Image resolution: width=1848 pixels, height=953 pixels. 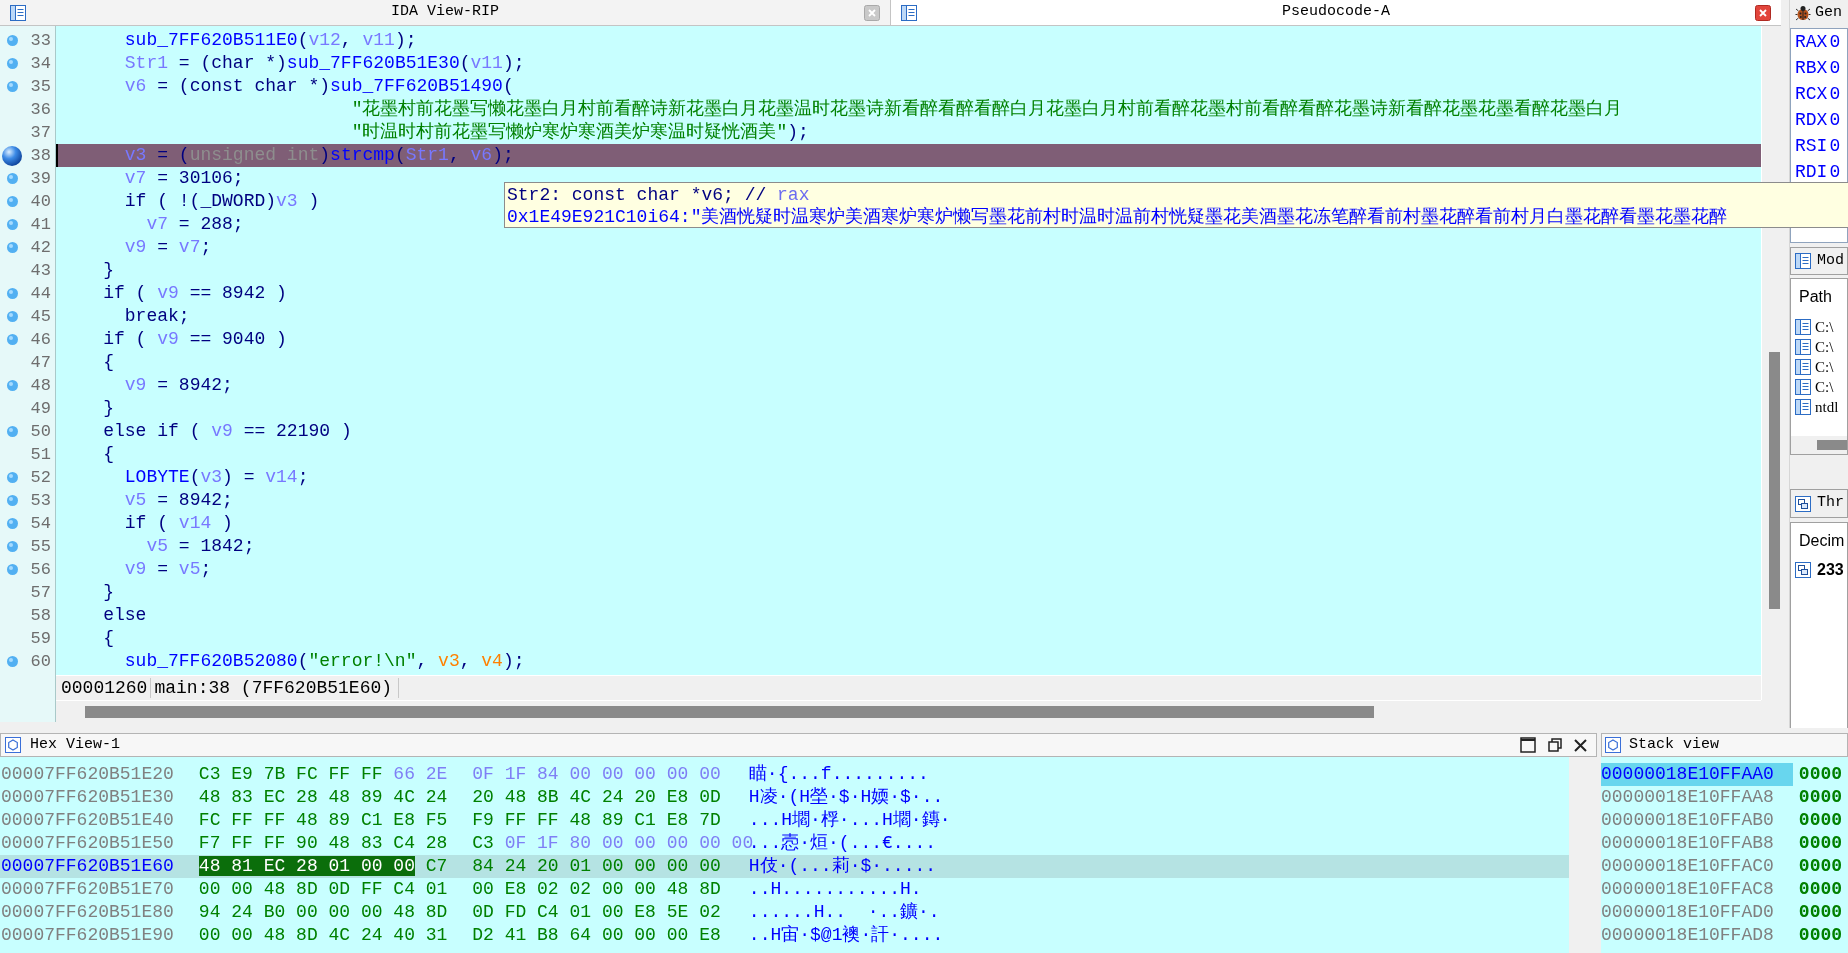 What do you see at coordinates (40, 271) in the screenshot?
I see `line-number: 43` at bounding box center [40, 271].